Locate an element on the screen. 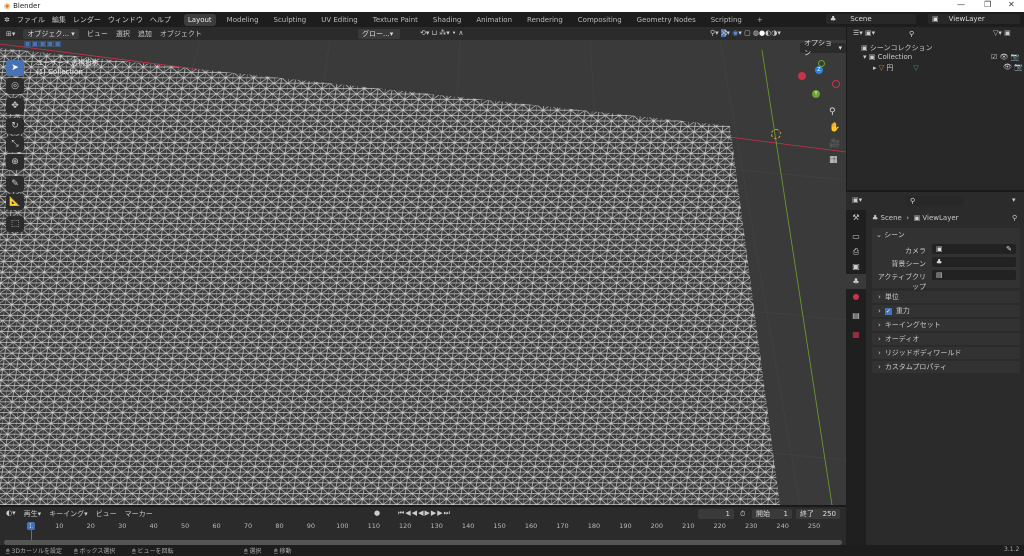 The image size is (1024, 556). tab-animation: Animation is located at coordinates (494, 20).